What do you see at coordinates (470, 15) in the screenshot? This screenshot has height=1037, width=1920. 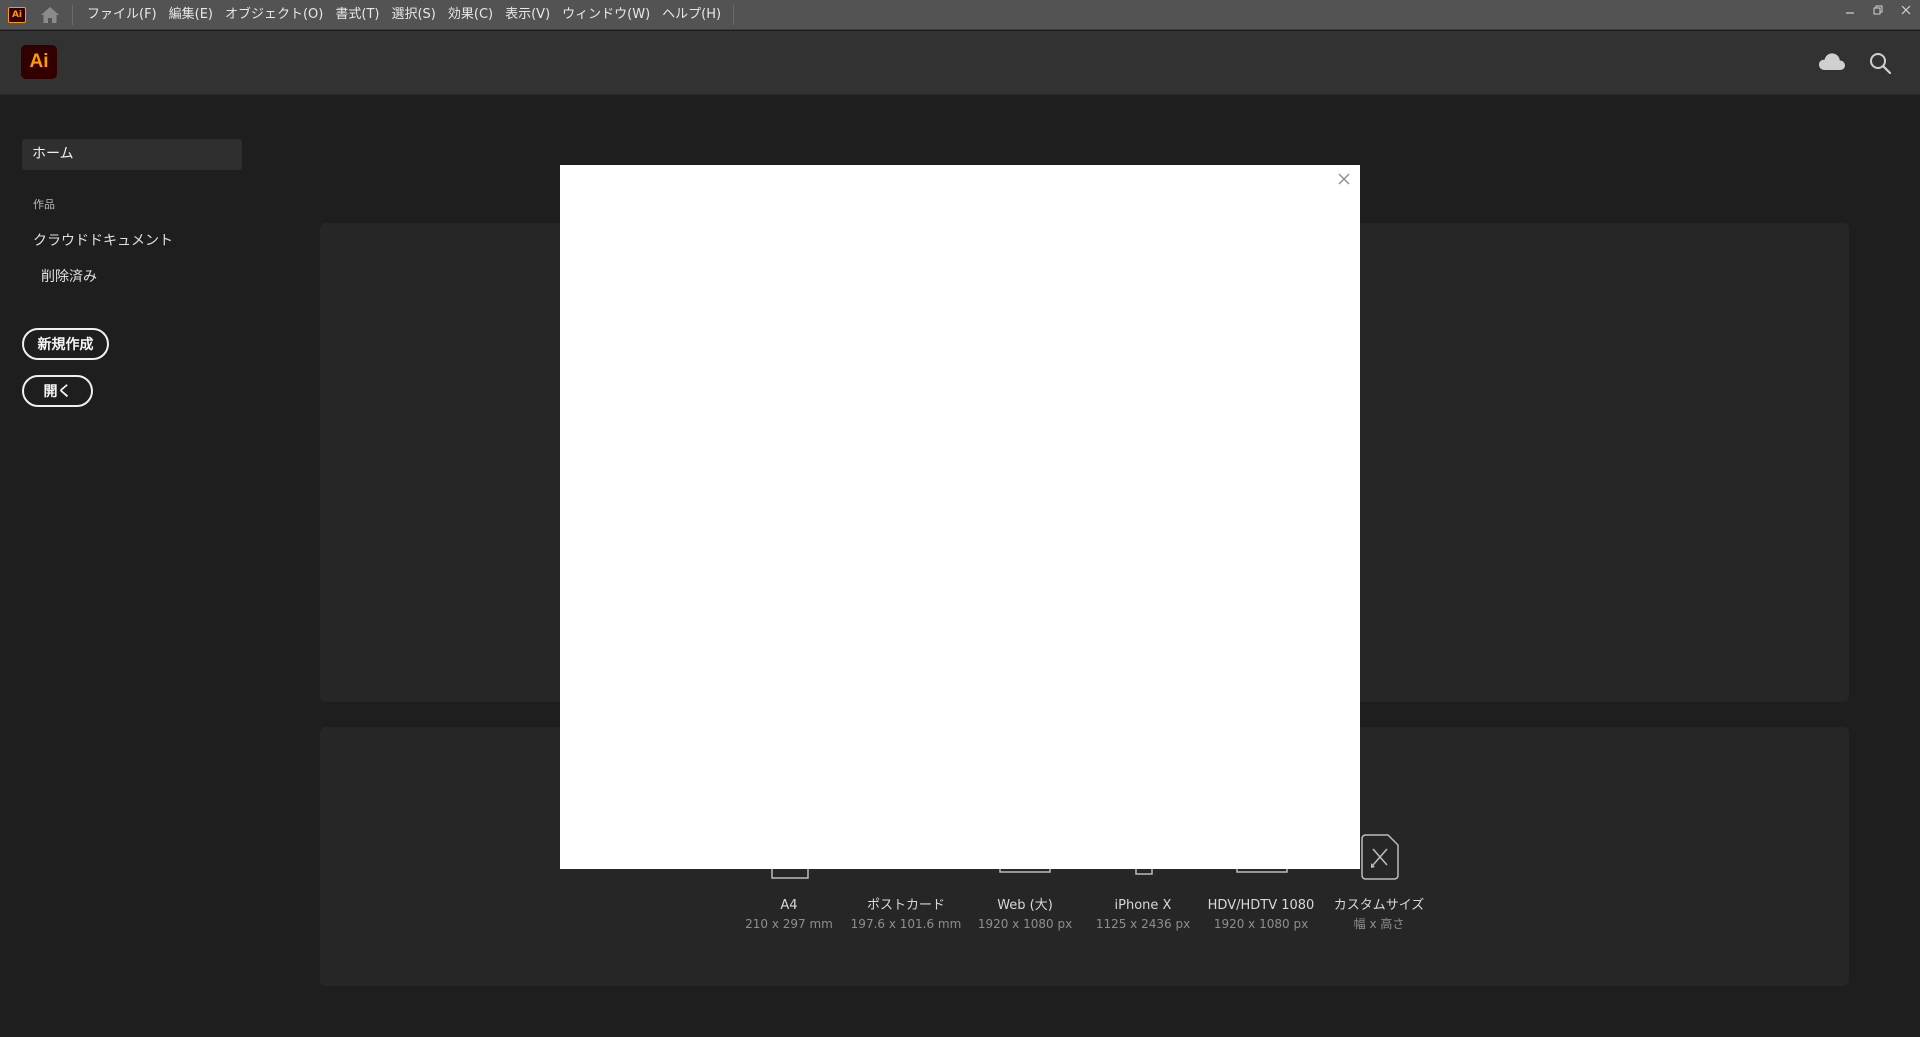 I see `menu-effect: 効果(C)` at bounding box center [470, 15].